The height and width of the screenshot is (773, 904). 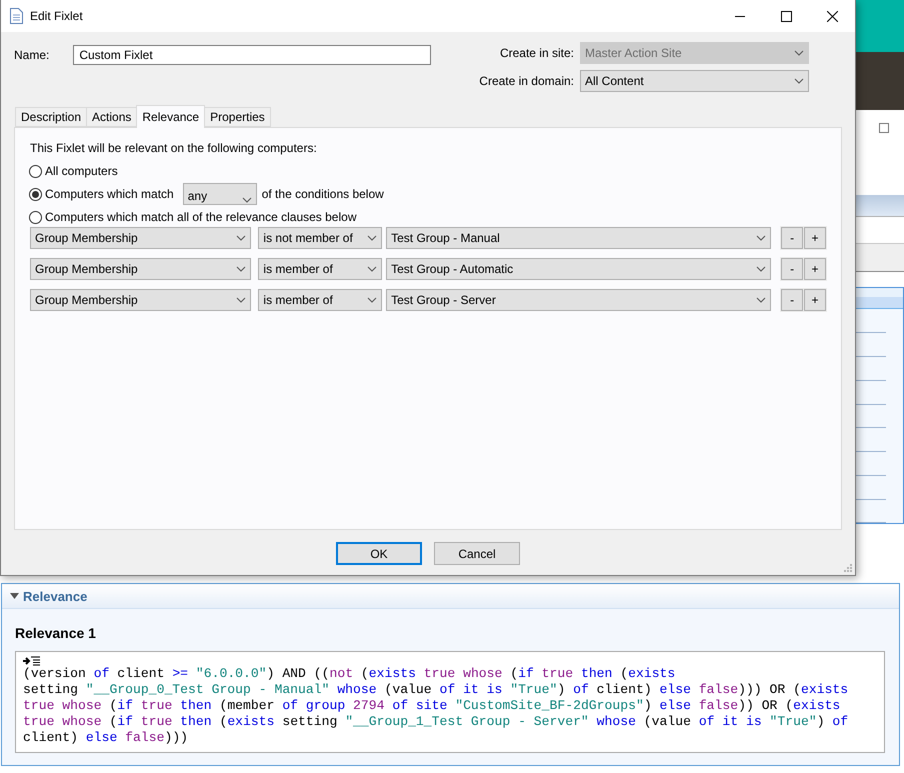 I want to click on value-dropdown: Test Group - Manual, so click(x=579, y=238).